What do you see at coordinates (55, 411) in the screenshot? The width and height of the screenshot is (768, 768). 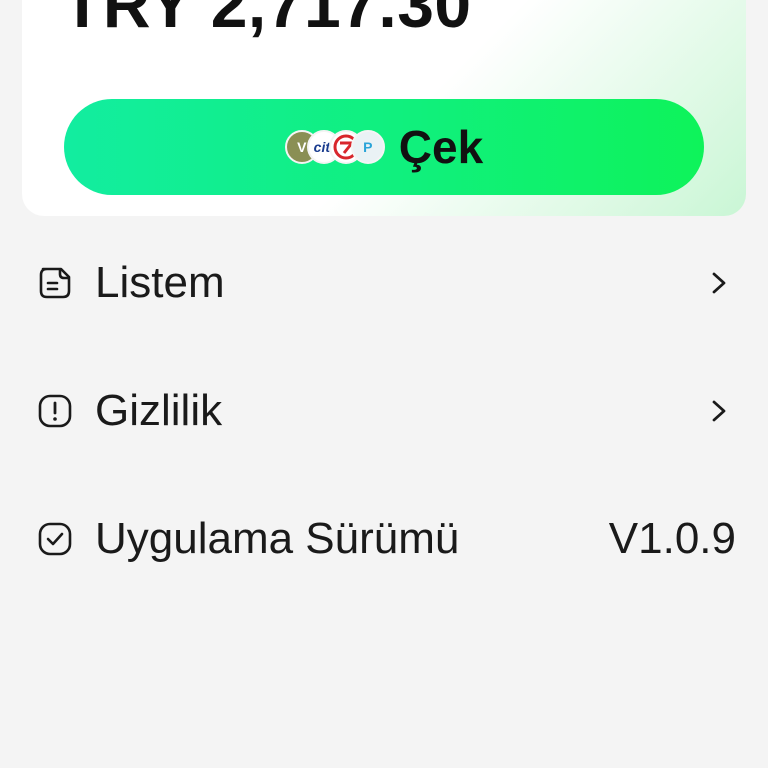 I see `exclamation-icon` at bounding box center [55, 411].